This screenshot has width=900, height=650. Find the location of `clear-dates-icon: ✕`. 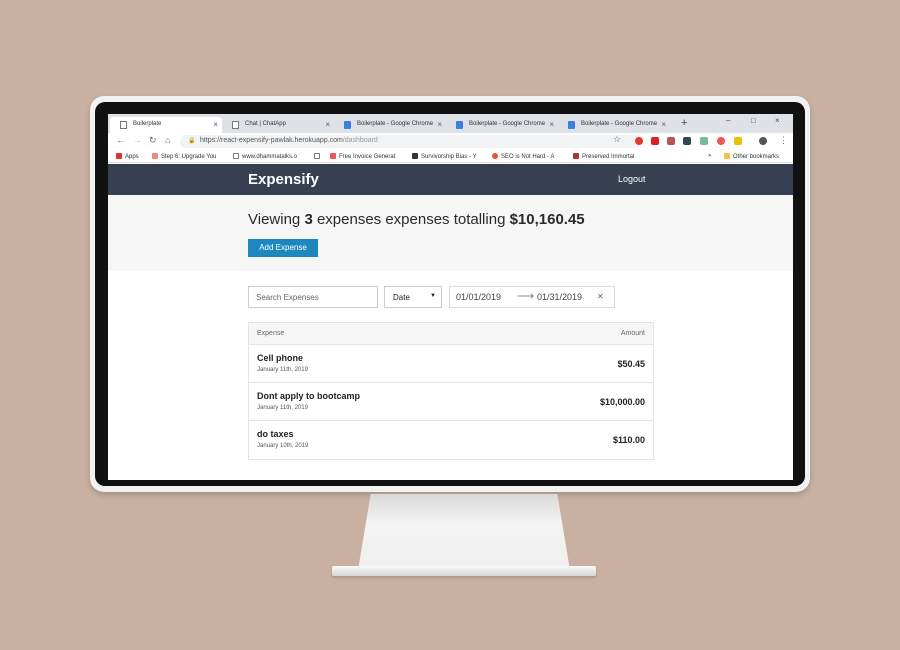

clear-dates-icon: ✕ is located at coordinates (600, 296).